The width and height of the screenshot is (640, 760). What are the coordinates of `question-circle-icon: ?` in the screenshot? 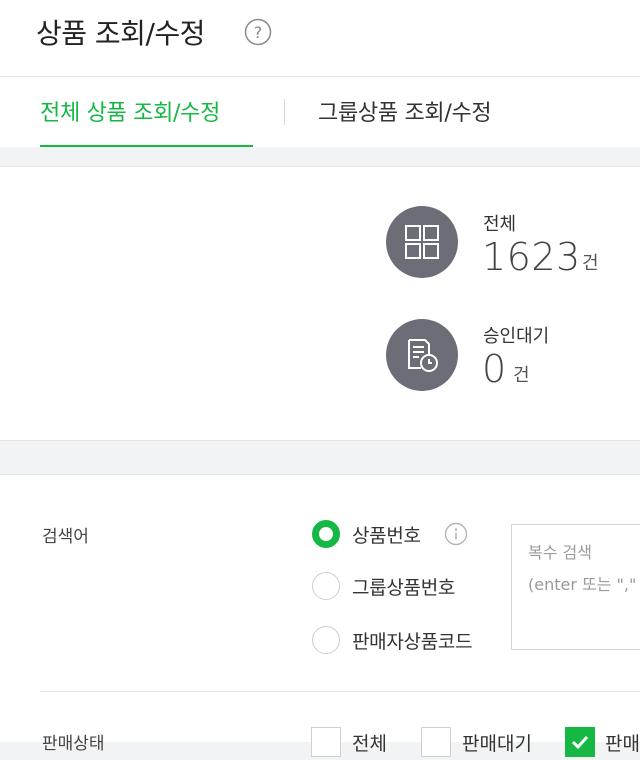 It's located at (258, 32).